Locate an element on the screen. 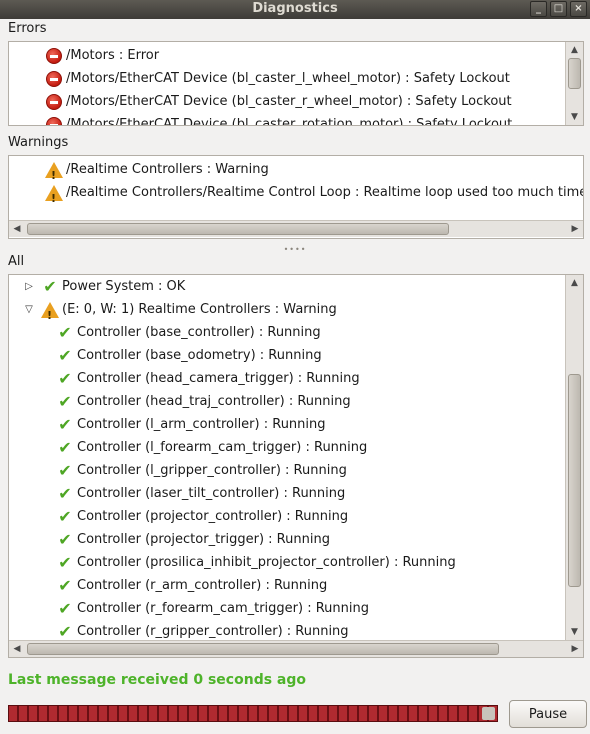 The height and width of the screenshot is (734, 590). warning-row: /Realtime Controllers : Warning is located at coordinates (157, 172).